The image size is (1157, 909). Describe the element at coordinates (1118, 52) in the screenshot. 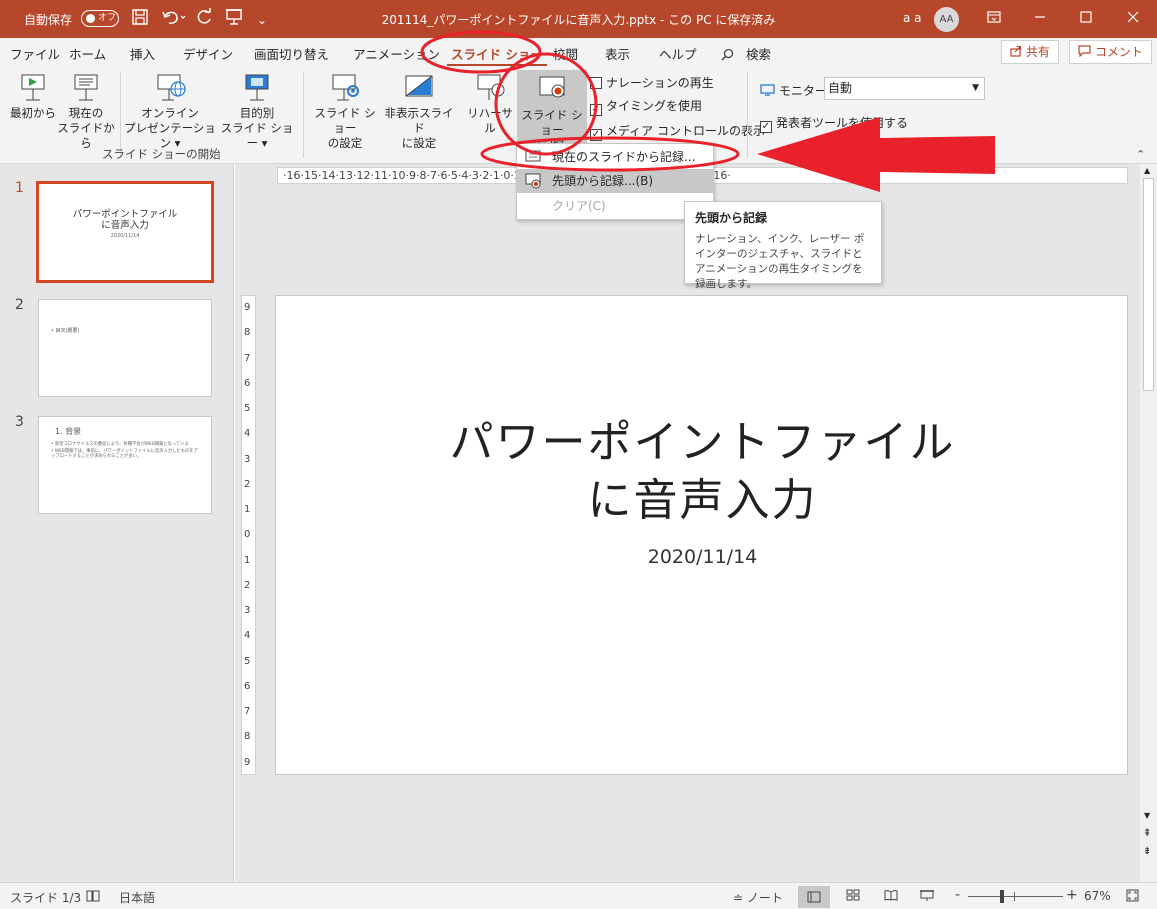

I see `comment-label: コメント` at that location.